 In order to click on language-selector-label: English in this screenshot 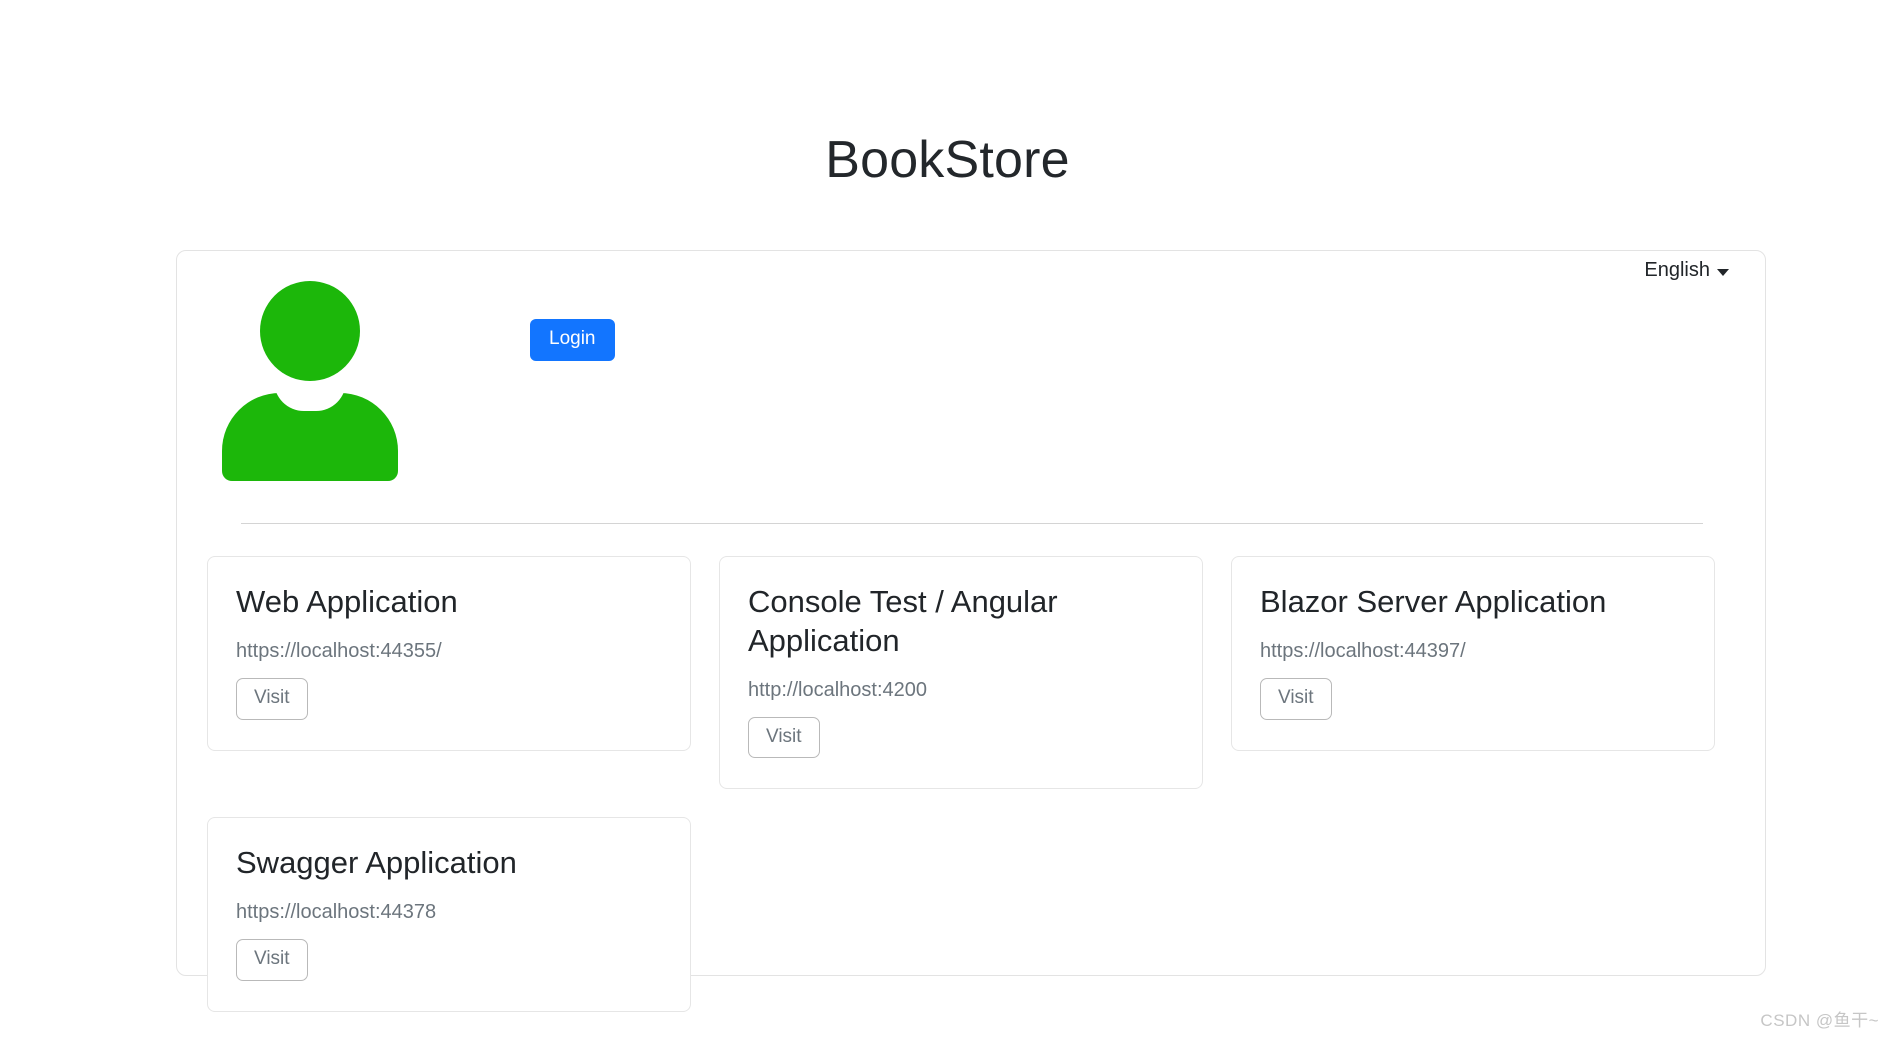, I will do `click(1677, 270)`.